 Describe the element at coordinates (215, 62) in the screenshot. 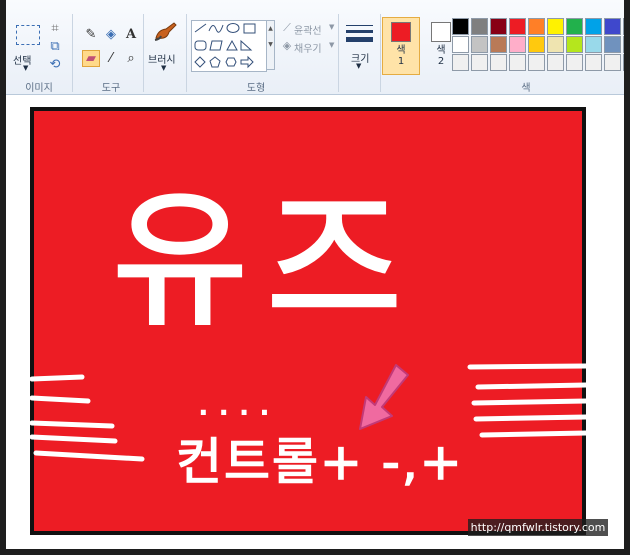

I see `pentagon-shape-icon` at that location.